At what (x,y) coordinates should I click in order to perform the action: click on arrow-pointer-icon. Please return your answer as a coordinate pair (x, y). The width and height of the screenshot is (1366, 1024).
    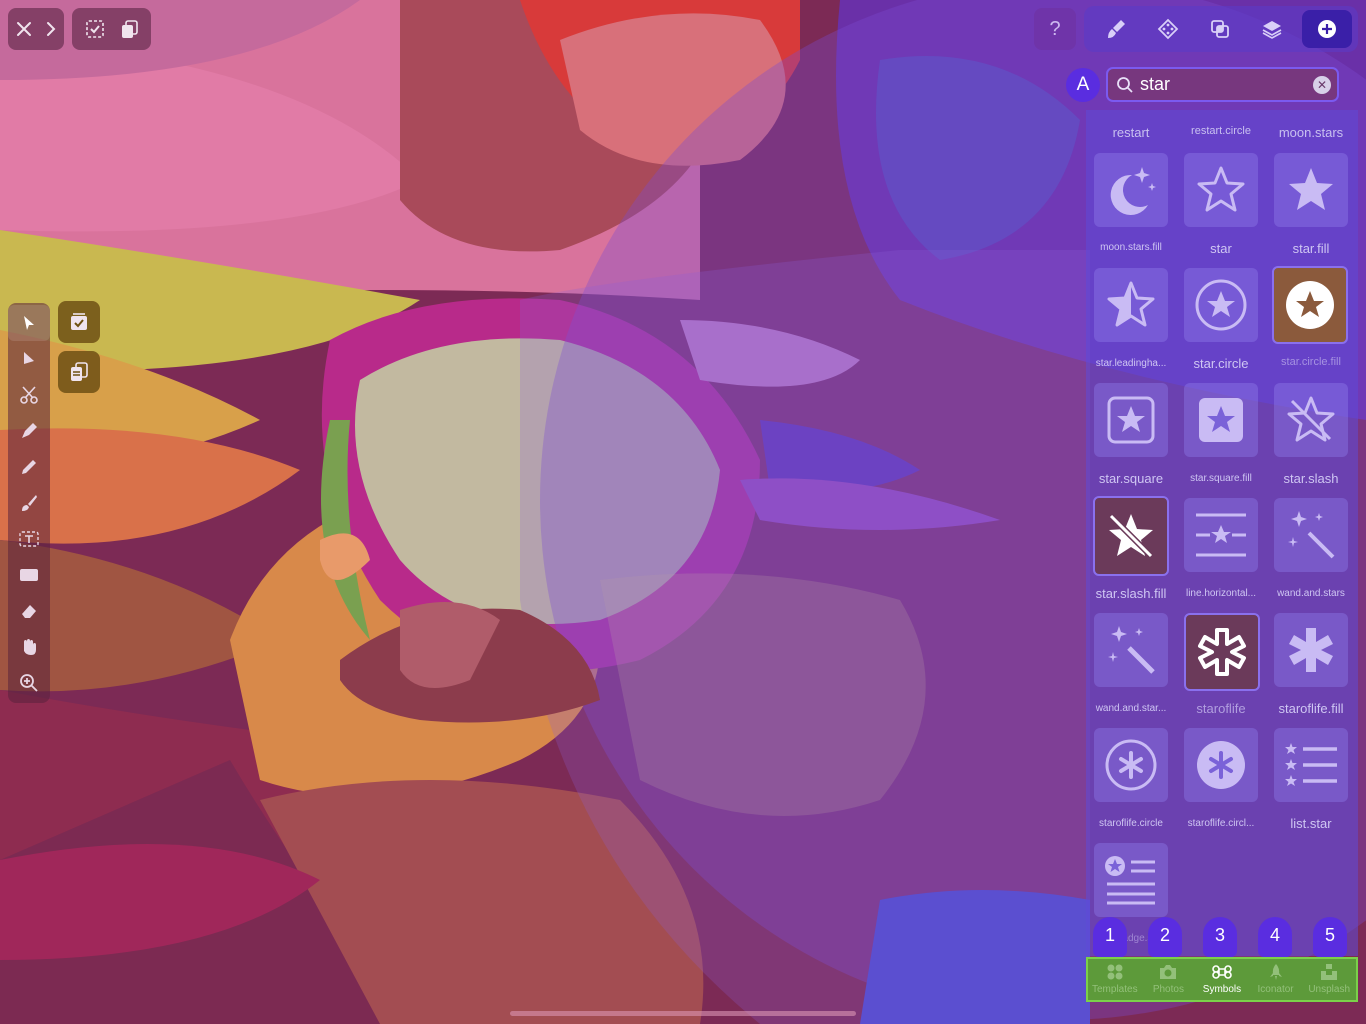
    Looking at the image, I should click on (29, 323).